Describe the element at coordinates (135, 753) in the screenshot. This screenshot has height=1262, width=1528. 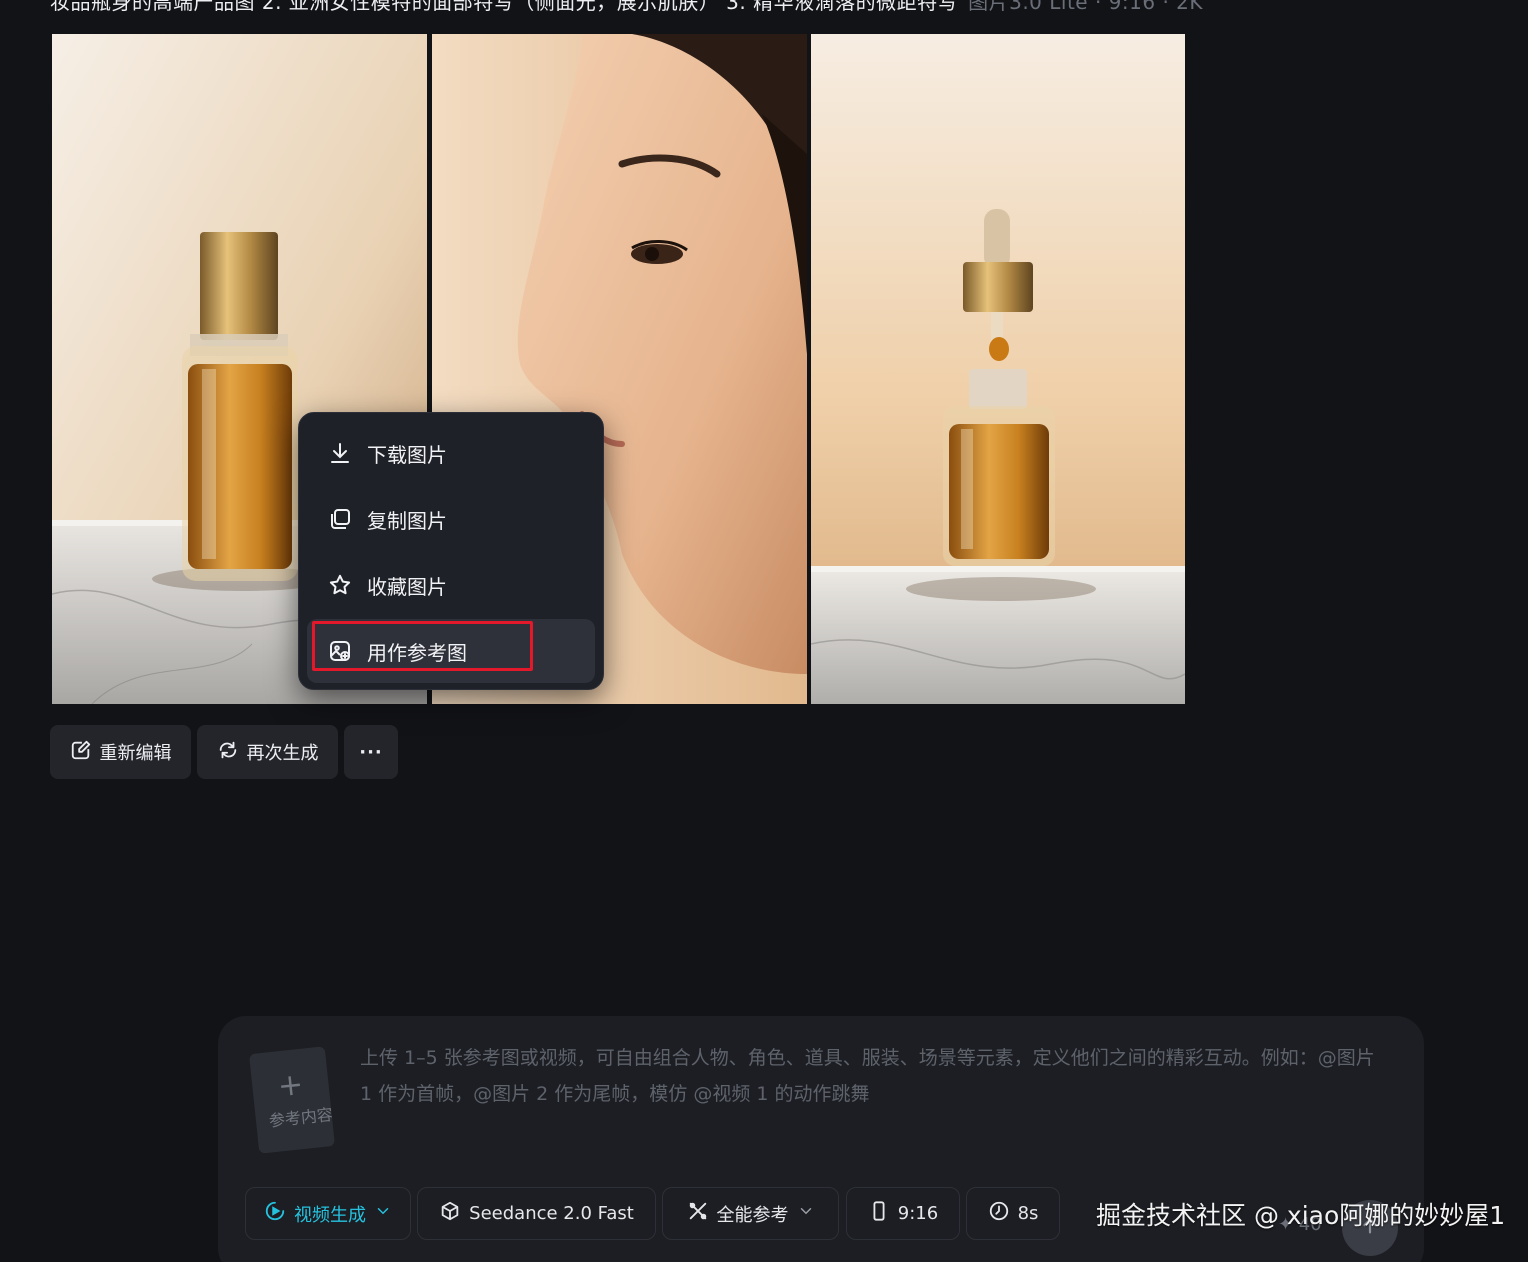
I see `reedit-label: 重新编辑` at that location.